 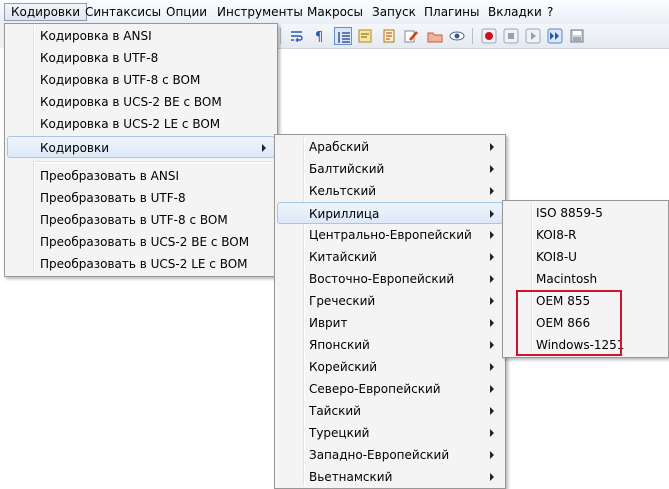 What do you see at coordinates (141, 147) in the screenshot?
I see `menu-item-encodings-submenu: Кодировки` at bounding box center [141, 147].